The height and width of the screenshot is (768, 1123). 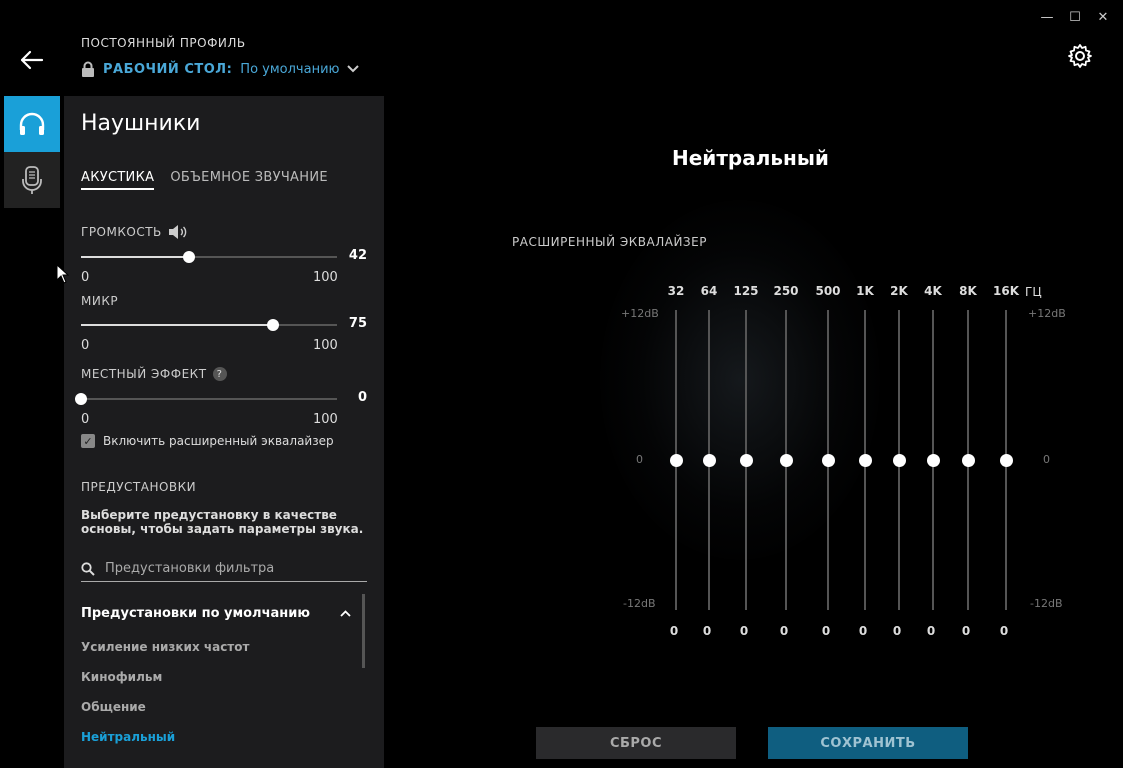 What do you see at coordinates (325, 419) in the screenshot?
I see `sidetone-max: 100` at bounding box center [325, 419].